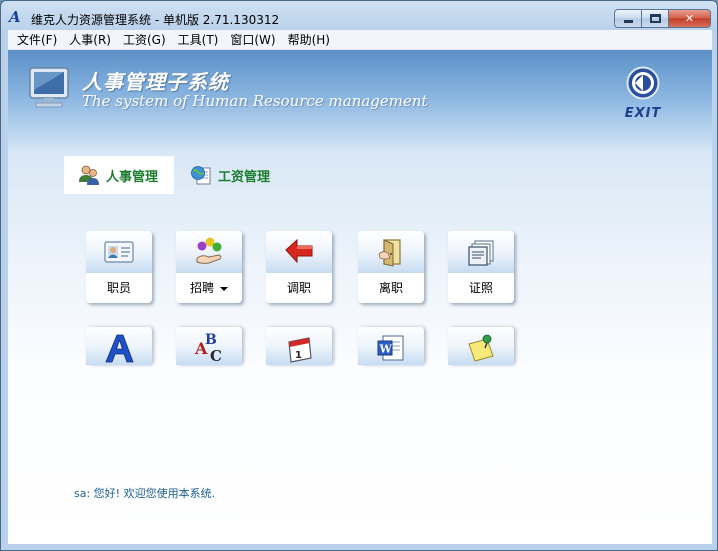 The width and height of the screenshot is (718, 551). I want to click on banner-title: 人事管理子系统, so click(155, 82).